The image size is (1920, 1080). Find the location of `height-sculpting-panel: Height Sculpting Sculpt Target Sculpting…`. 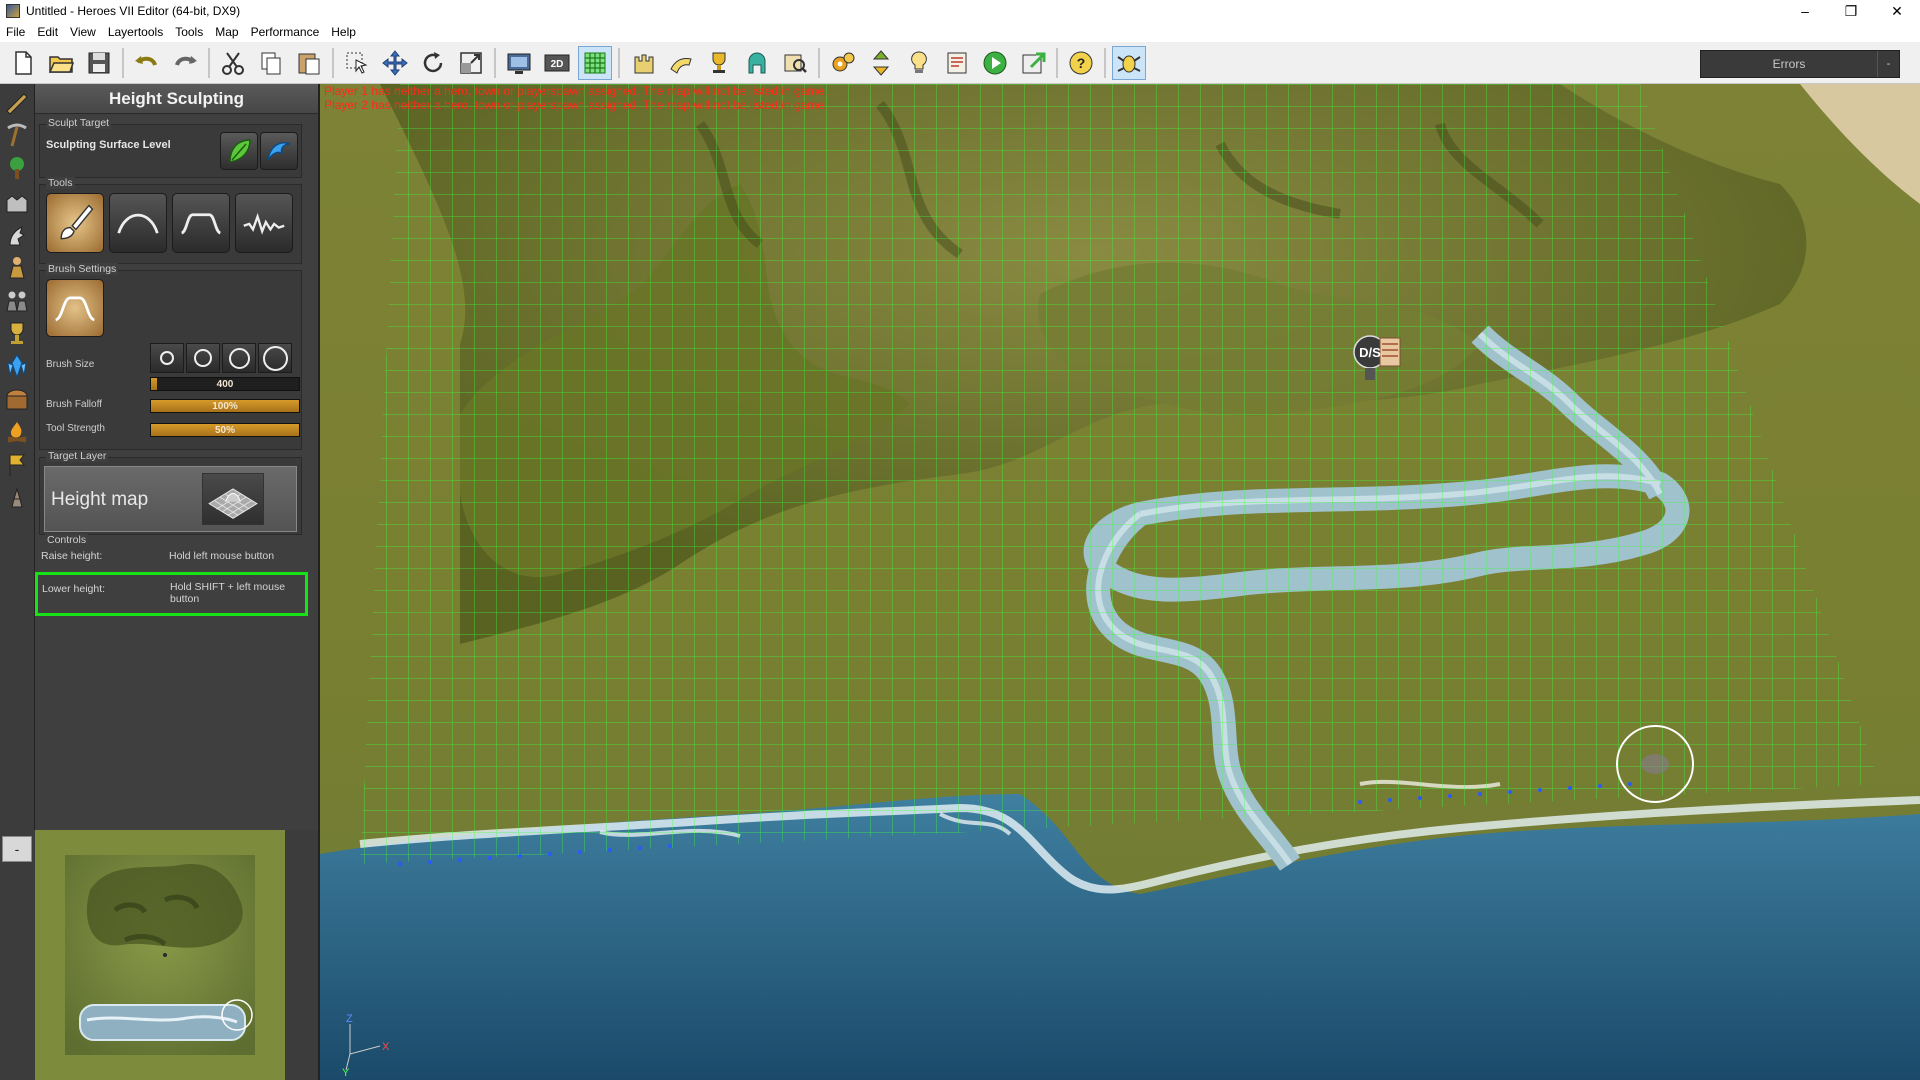

height-sculpting-panel: Height Sculpting Sculpt Target Sculpting… is located at coordinates (177, 457).